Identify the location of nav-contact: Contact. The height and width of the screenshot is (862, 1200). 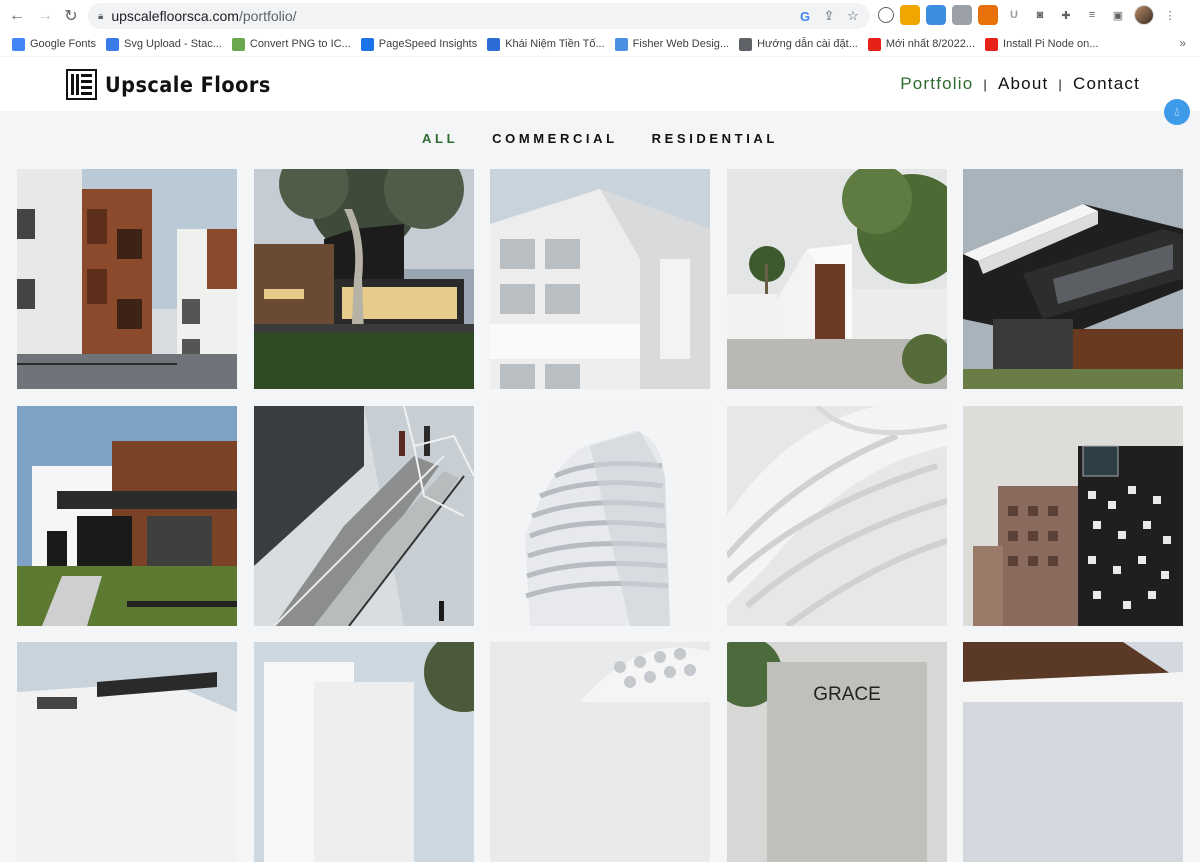
(1106, 84).